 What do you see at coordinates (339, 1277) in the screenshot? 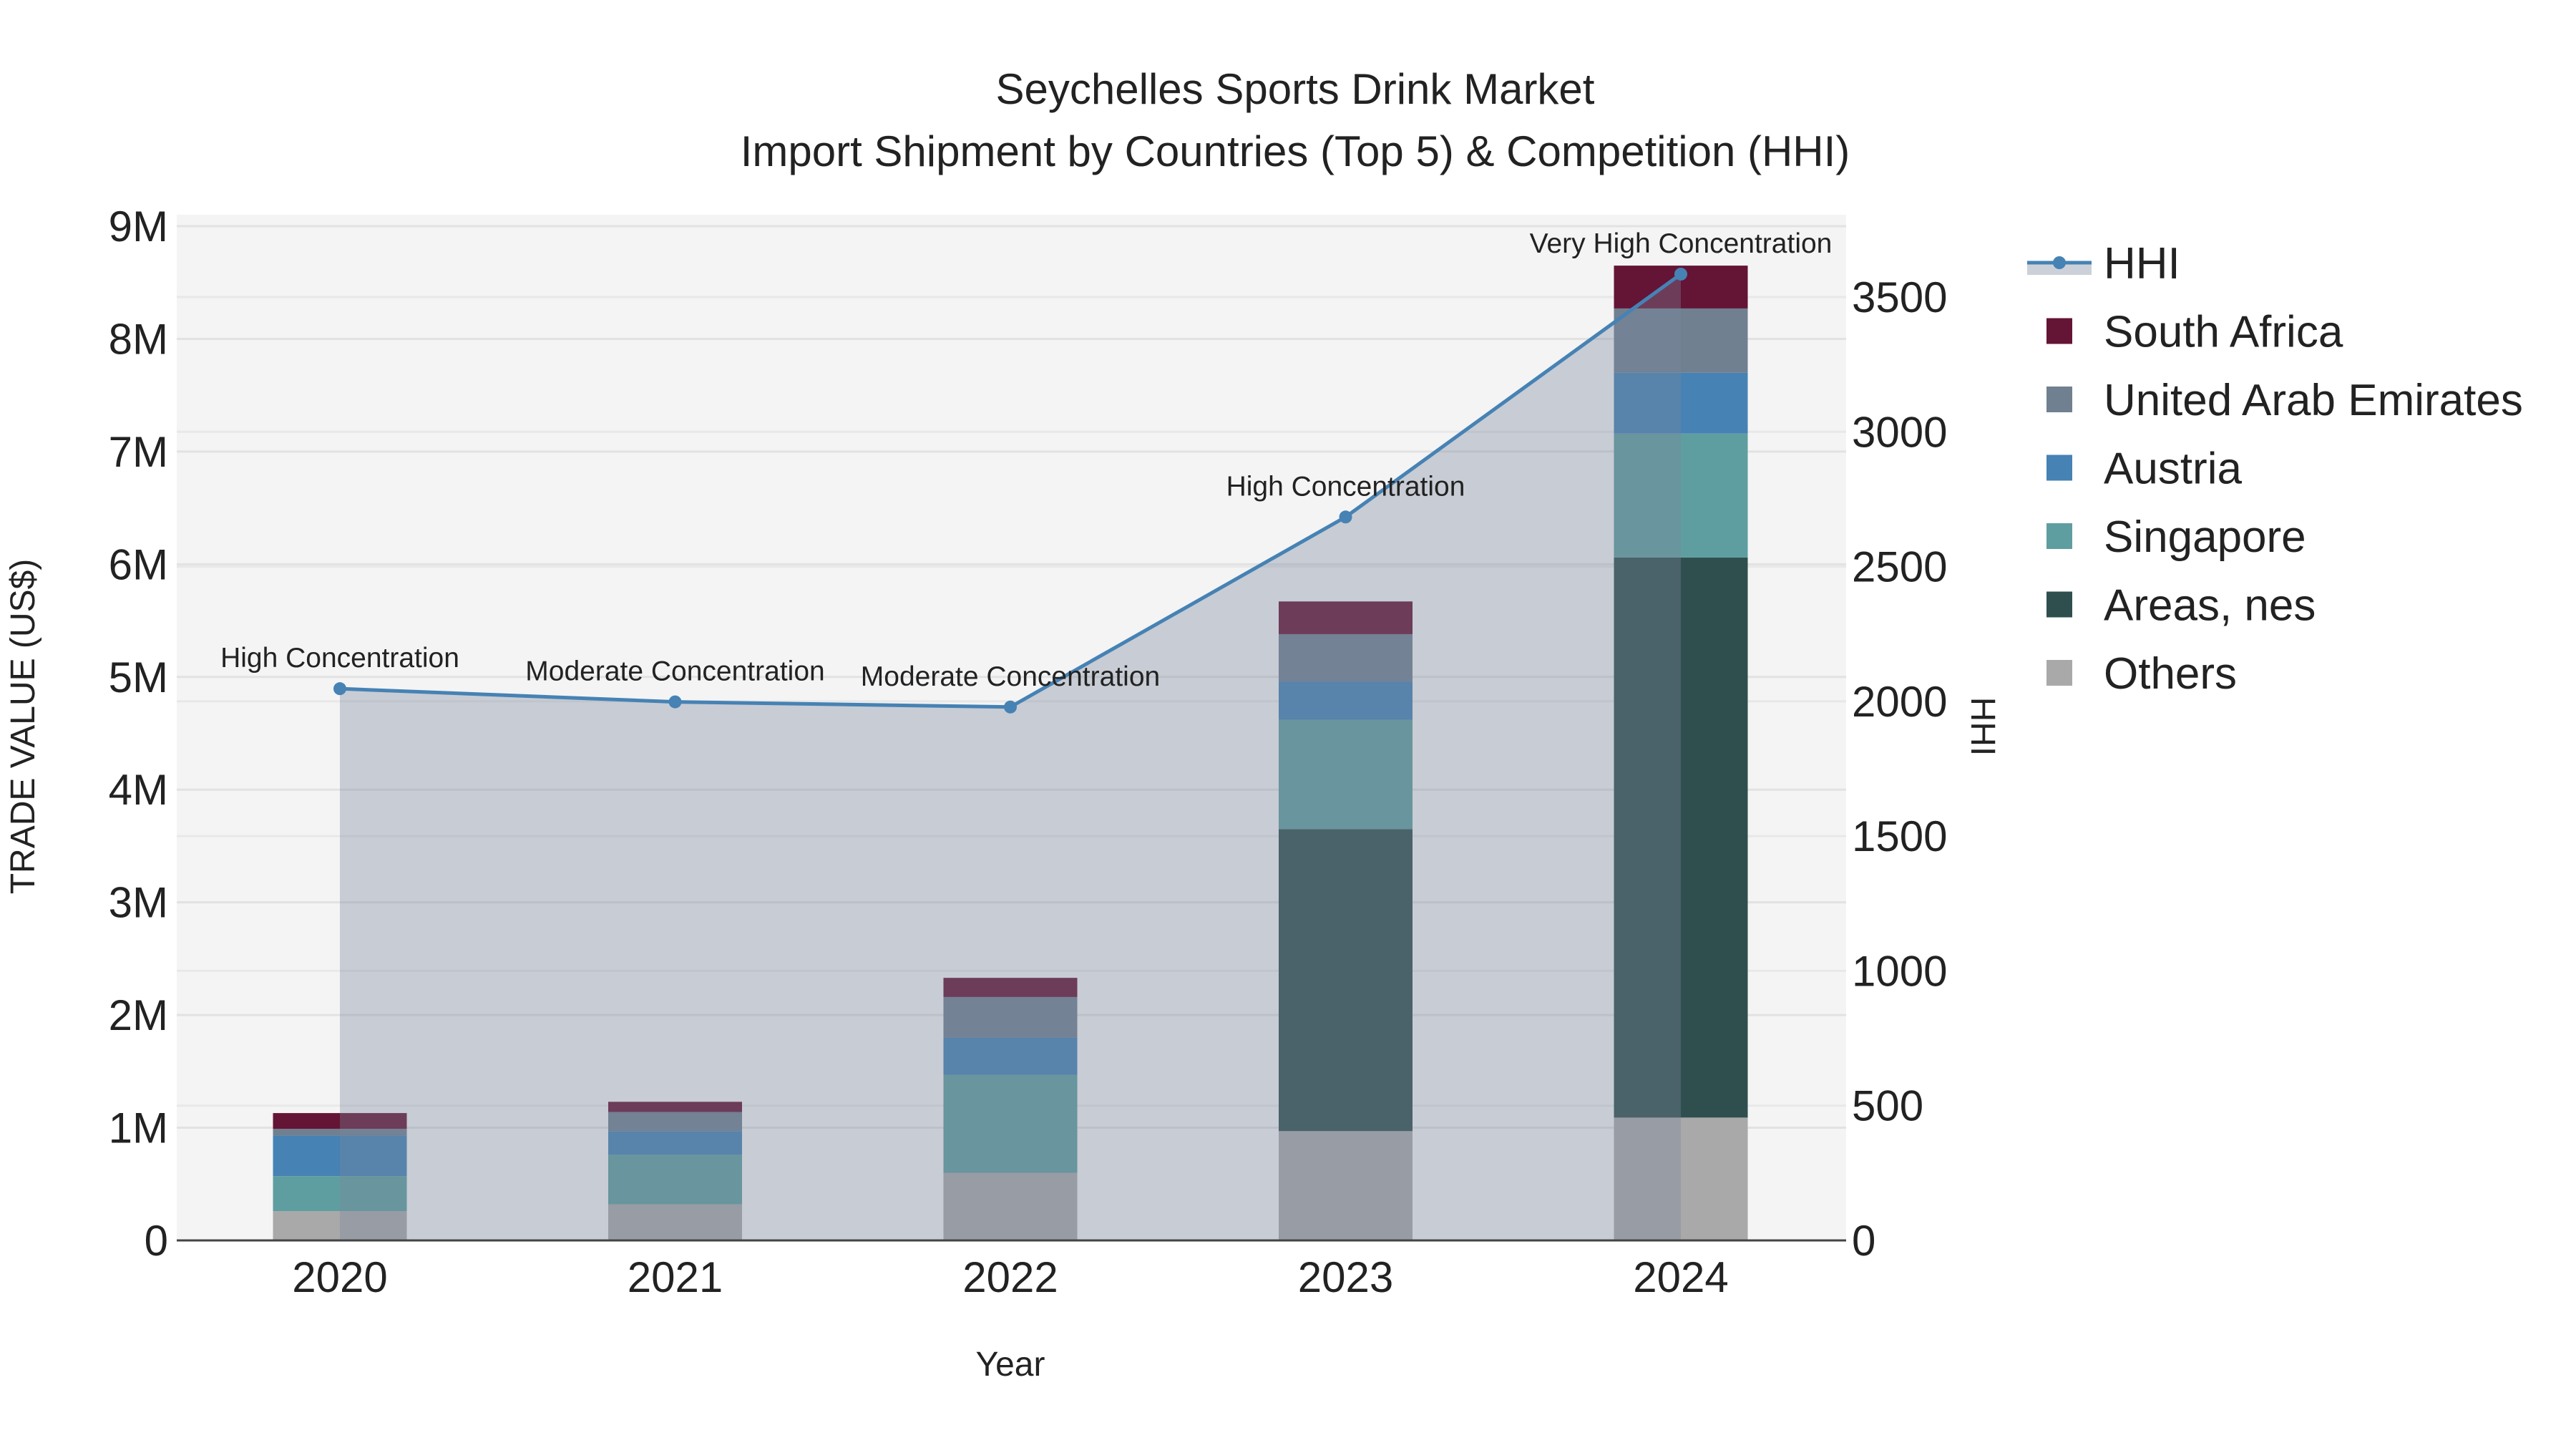
I see `x-tick-label: 2020` at bounding box center [339, 1277].